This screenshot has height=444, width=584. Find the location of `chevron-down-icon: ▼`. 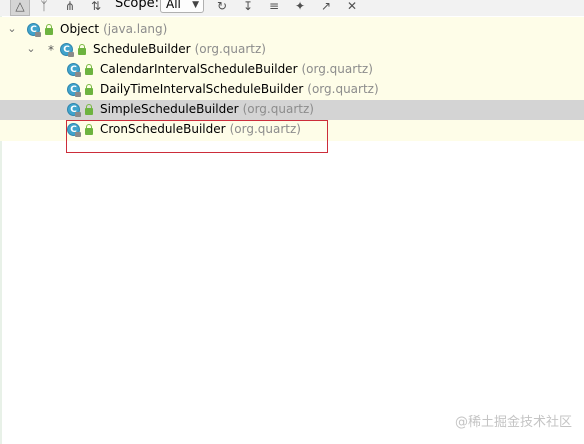

chevron-down-icon: ▼ is located at coordinates (195, 5).